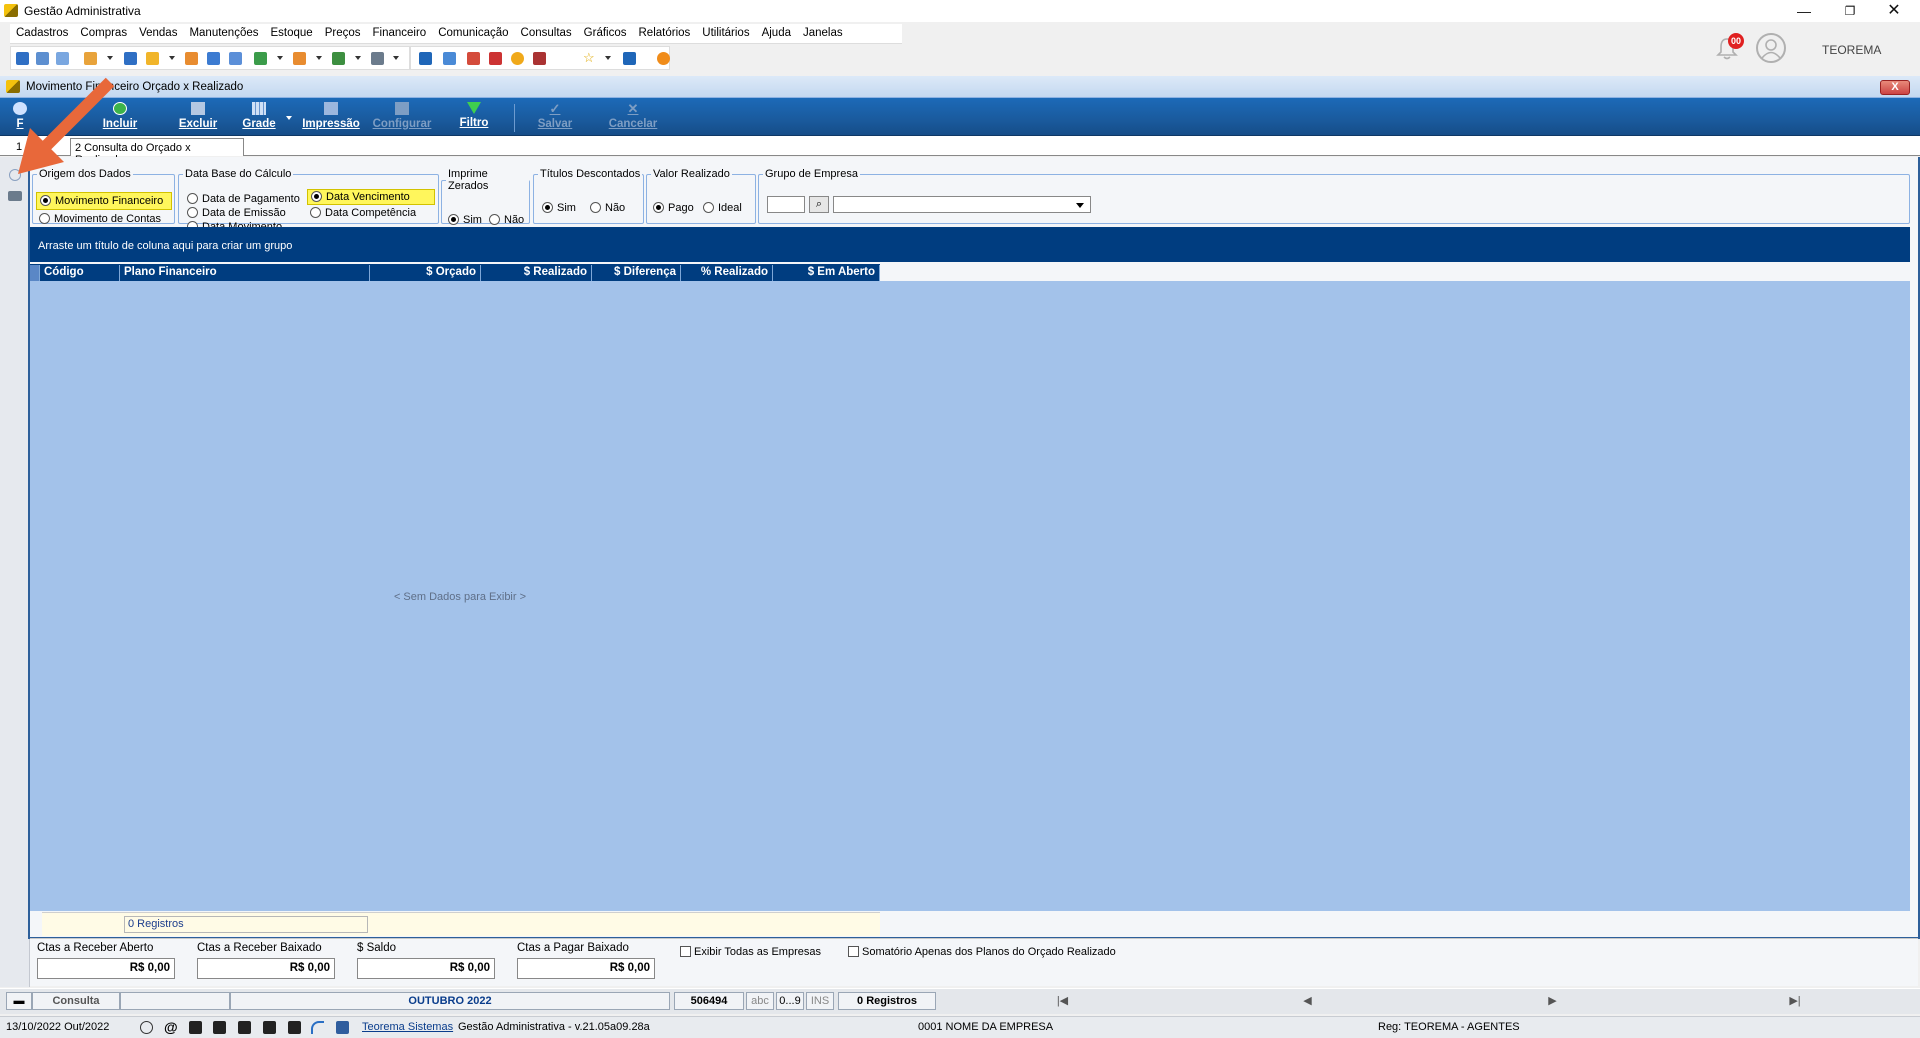 The image size is (1920, 1038). What do you see at coordinates (236, 213) in the screenshot?
I see `radio-data-emissao: Data de Emissão` at bounding box center [236, 213].